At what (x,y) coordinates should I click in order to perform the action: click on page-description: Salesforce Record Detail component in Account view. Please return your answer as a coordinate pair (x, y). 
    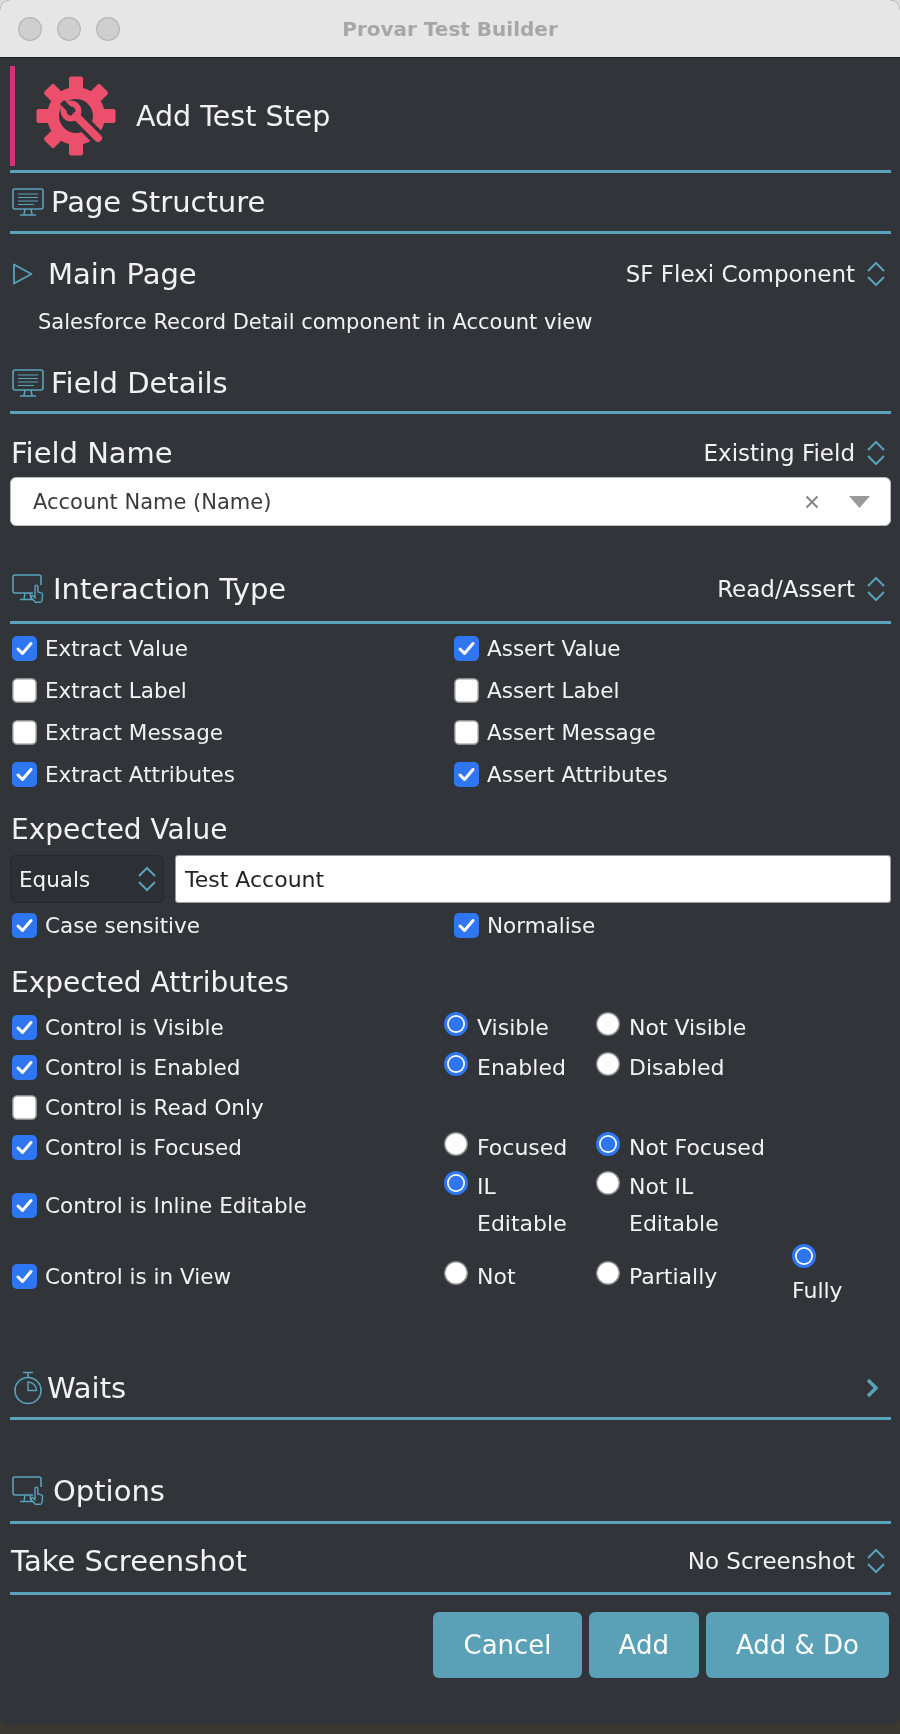
    Looking at the image, I should click on (315, 322).